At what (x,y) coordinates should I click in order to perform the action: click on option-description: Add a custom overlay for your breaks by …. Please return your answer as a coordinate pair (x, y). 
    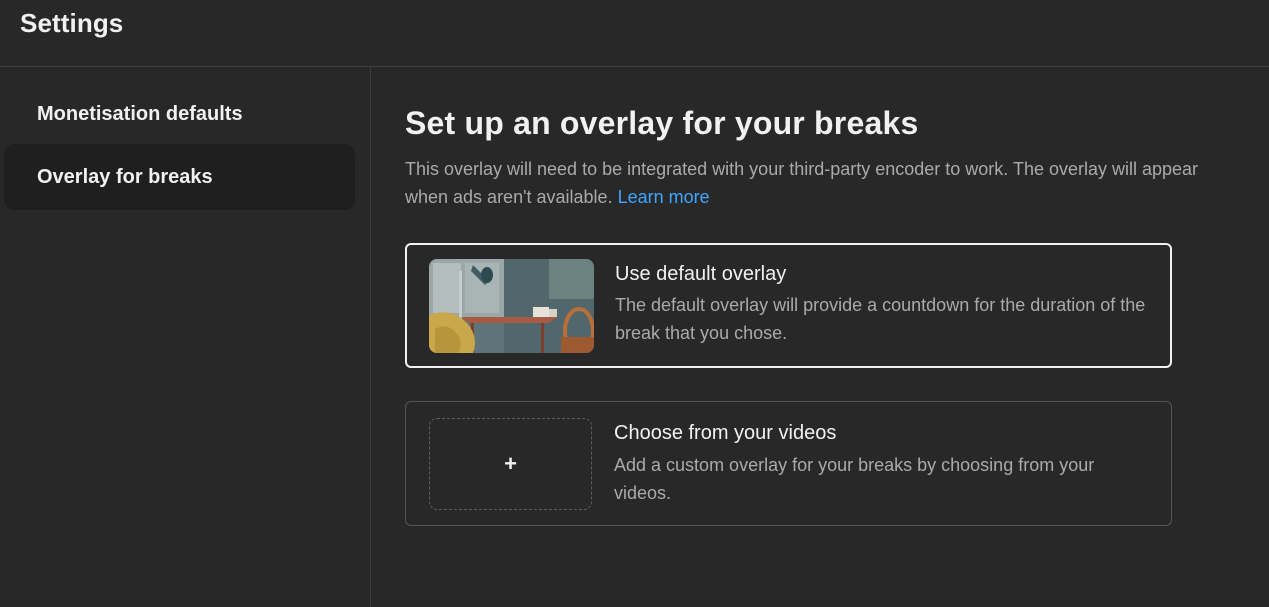
    Looking at the image, I should click on (854, 479).